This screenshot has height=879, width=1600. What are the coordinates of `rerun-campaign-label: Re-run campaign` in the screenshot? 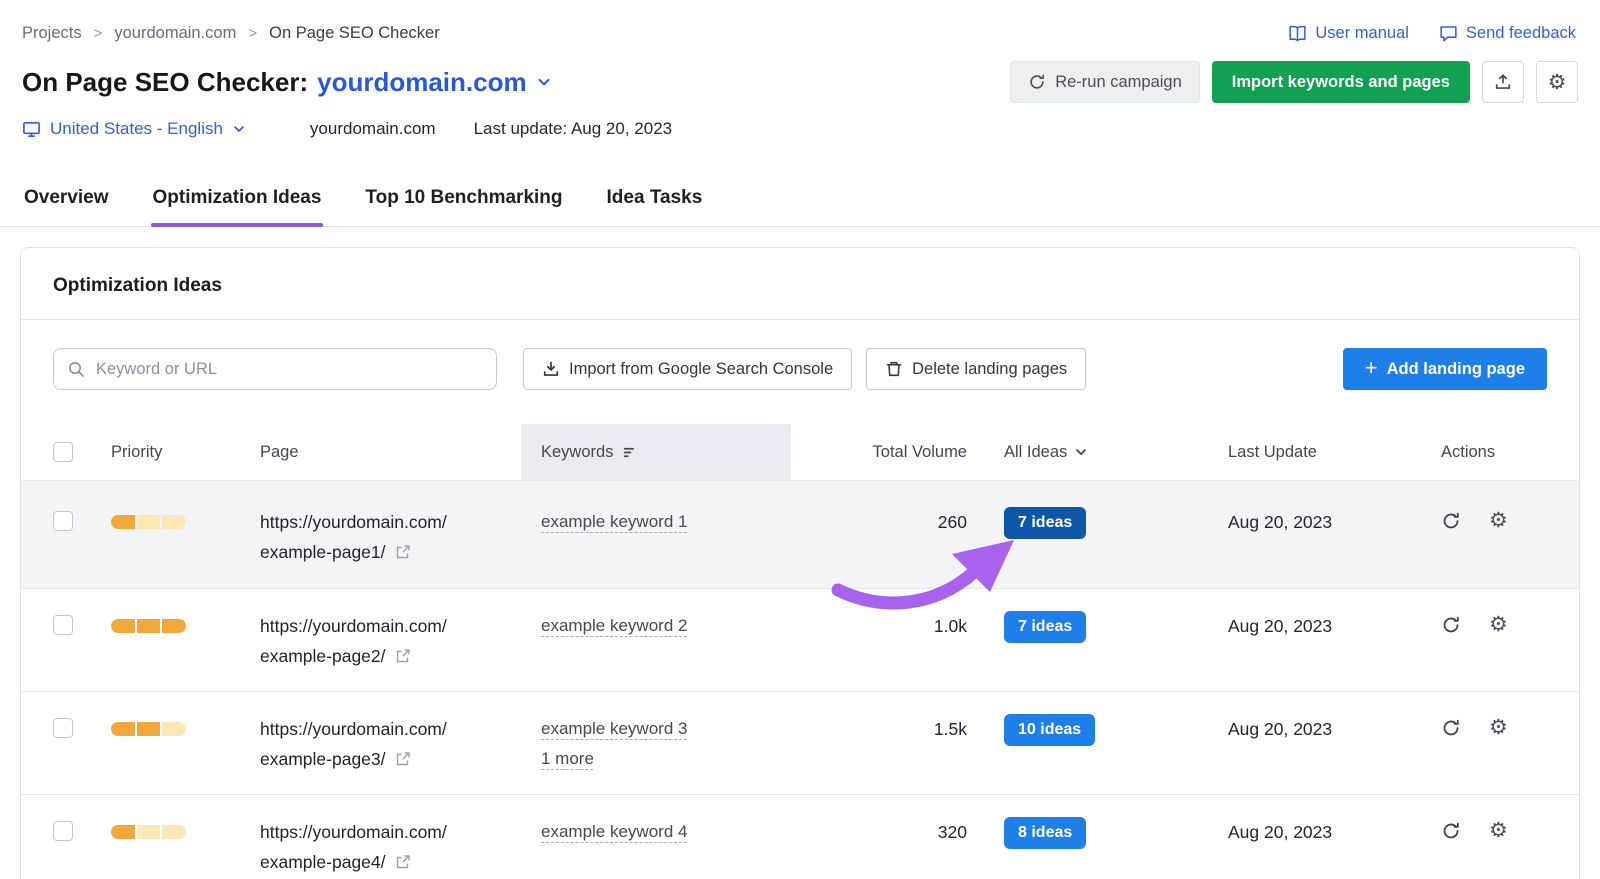 It's located at (1118, 81).